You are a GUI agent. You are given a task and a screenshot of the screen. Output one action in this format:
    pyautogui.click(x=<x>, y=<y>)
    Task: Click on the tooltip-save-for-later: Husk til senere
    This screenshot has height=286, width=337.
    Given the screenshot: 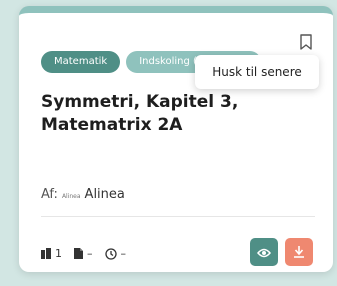 What is the action you would take?
    pyautogui.click(x=257, y=72)
    